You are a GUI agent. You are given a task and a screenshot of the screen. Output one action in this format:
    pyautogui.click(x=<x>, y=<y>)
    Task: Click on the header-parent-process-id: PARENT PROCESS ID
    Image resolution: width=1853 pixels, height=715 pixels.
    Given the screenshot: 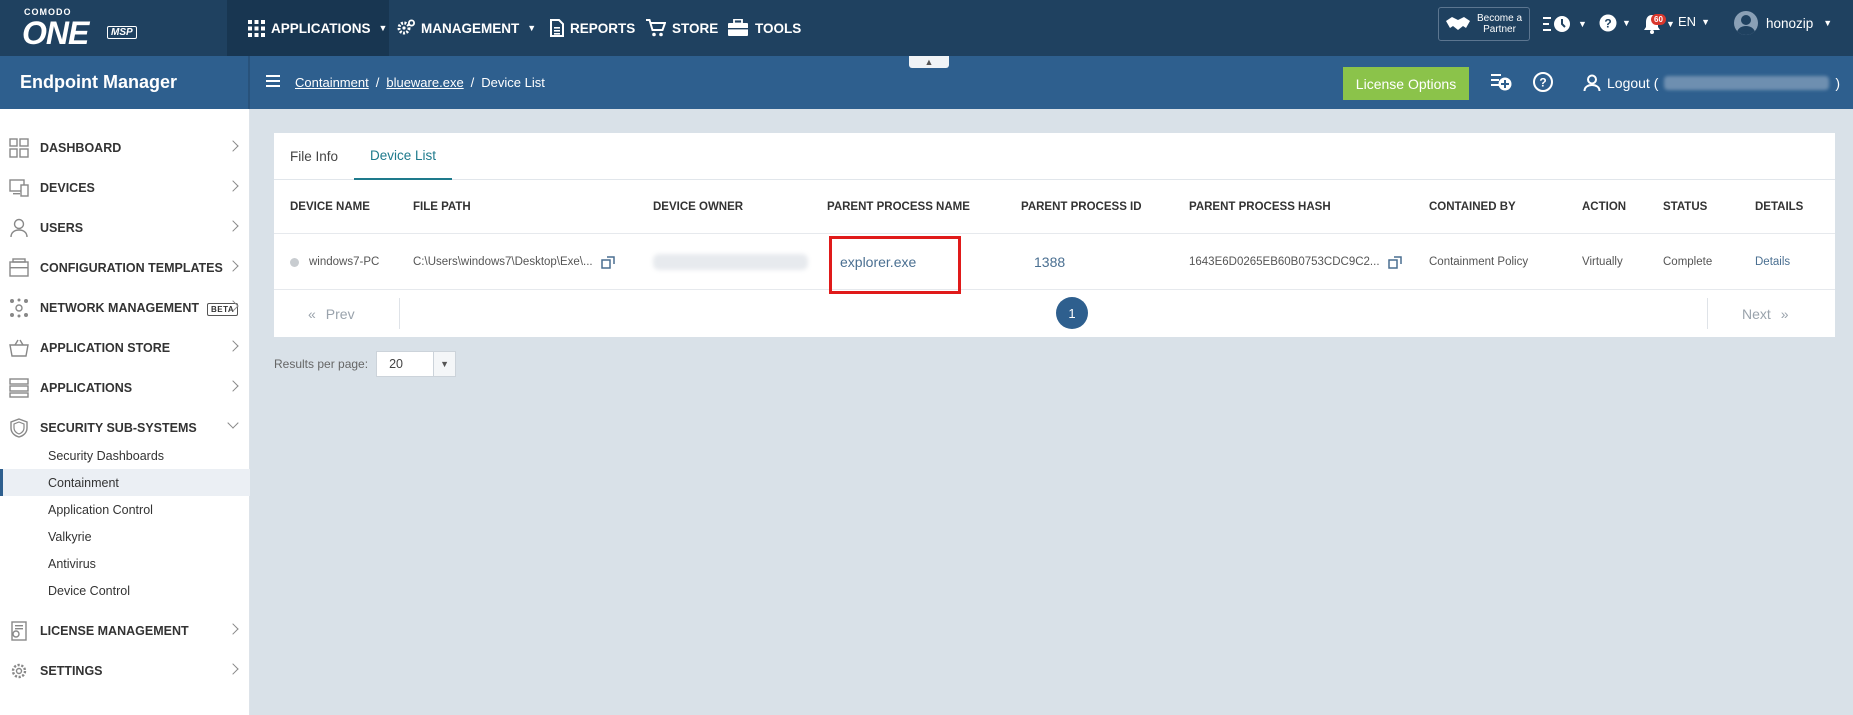 What is the action you would take?
    pyautogui.click(x=1081, y=207)
    